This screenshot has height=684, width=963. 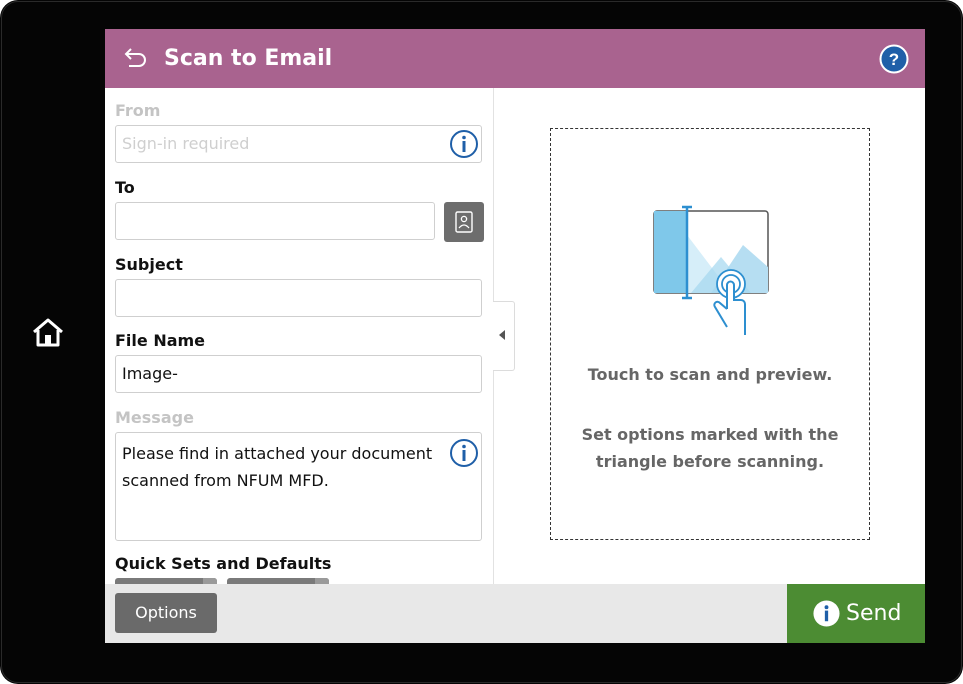 What do you see at coordinates (515, 58) in the screenshot?
I see `title-bar: Scan to Email ?` at bounding box center [515, 58].